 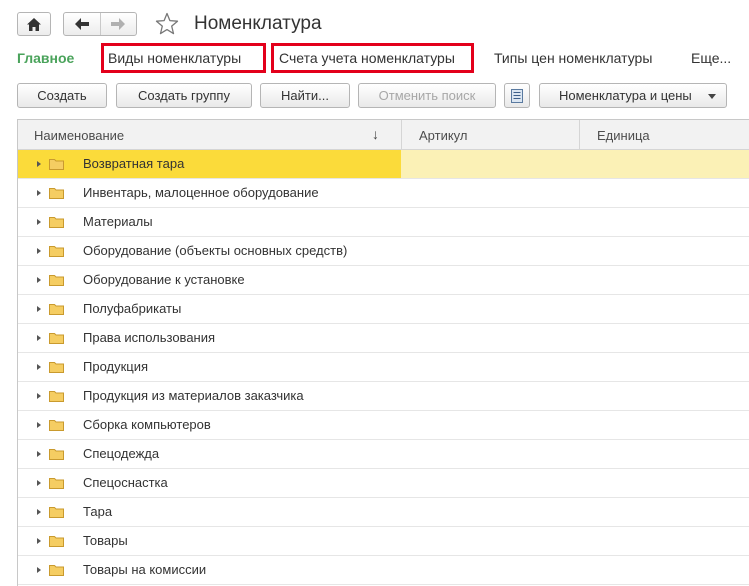 I want to click on row-label: Продукция из материалов заказчика, so click(x=193, y=395).